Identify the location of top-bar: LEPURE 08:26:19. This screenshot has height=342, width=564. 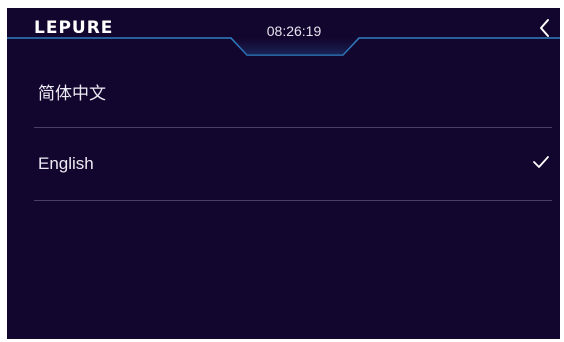
(283, 32).